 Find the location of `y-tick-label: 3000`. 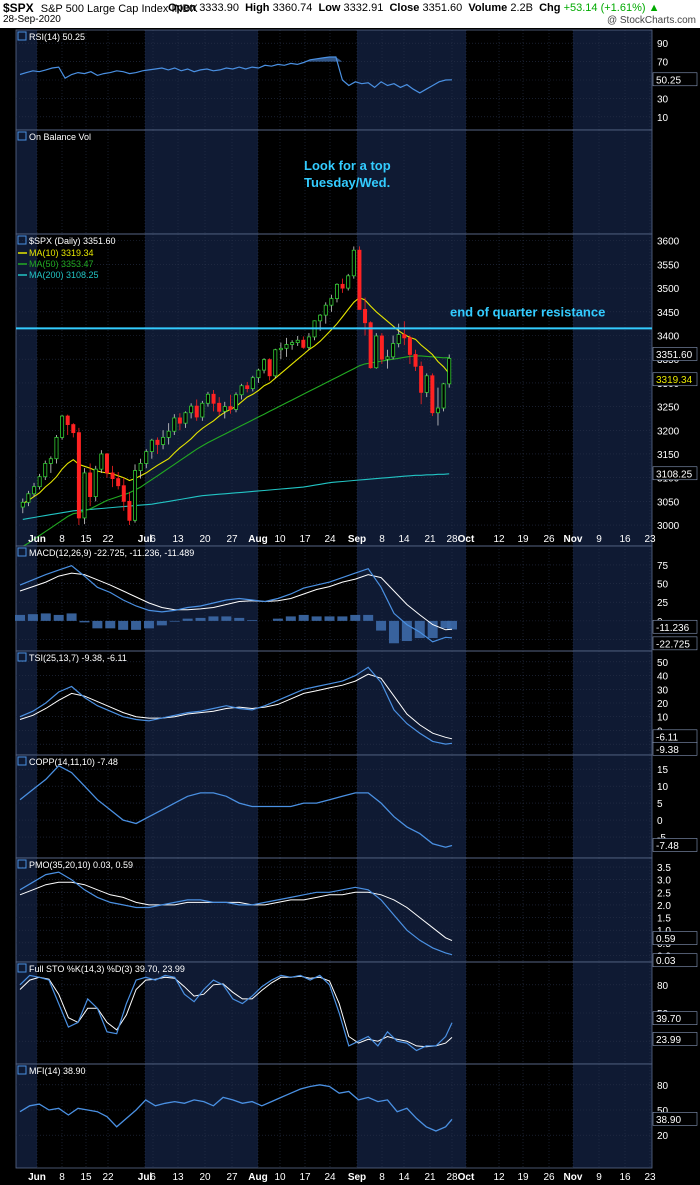

y-tick-label: 3000 is located at coordinates (668, 526).